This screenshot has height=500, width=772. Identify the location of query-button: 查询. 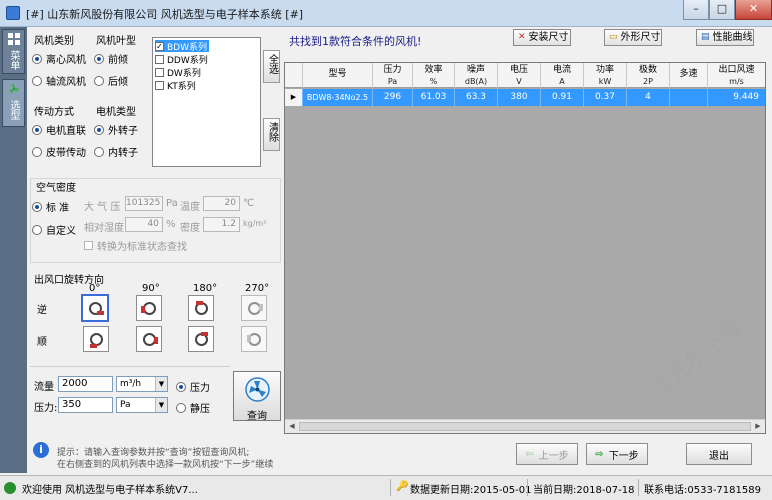
(257, 396).